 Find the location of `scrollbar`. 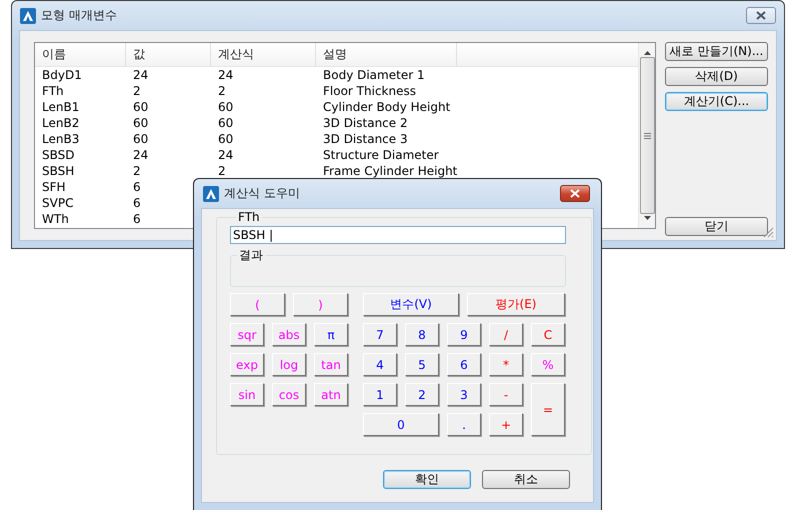

scrollbar is located at coordinates (646, 135).